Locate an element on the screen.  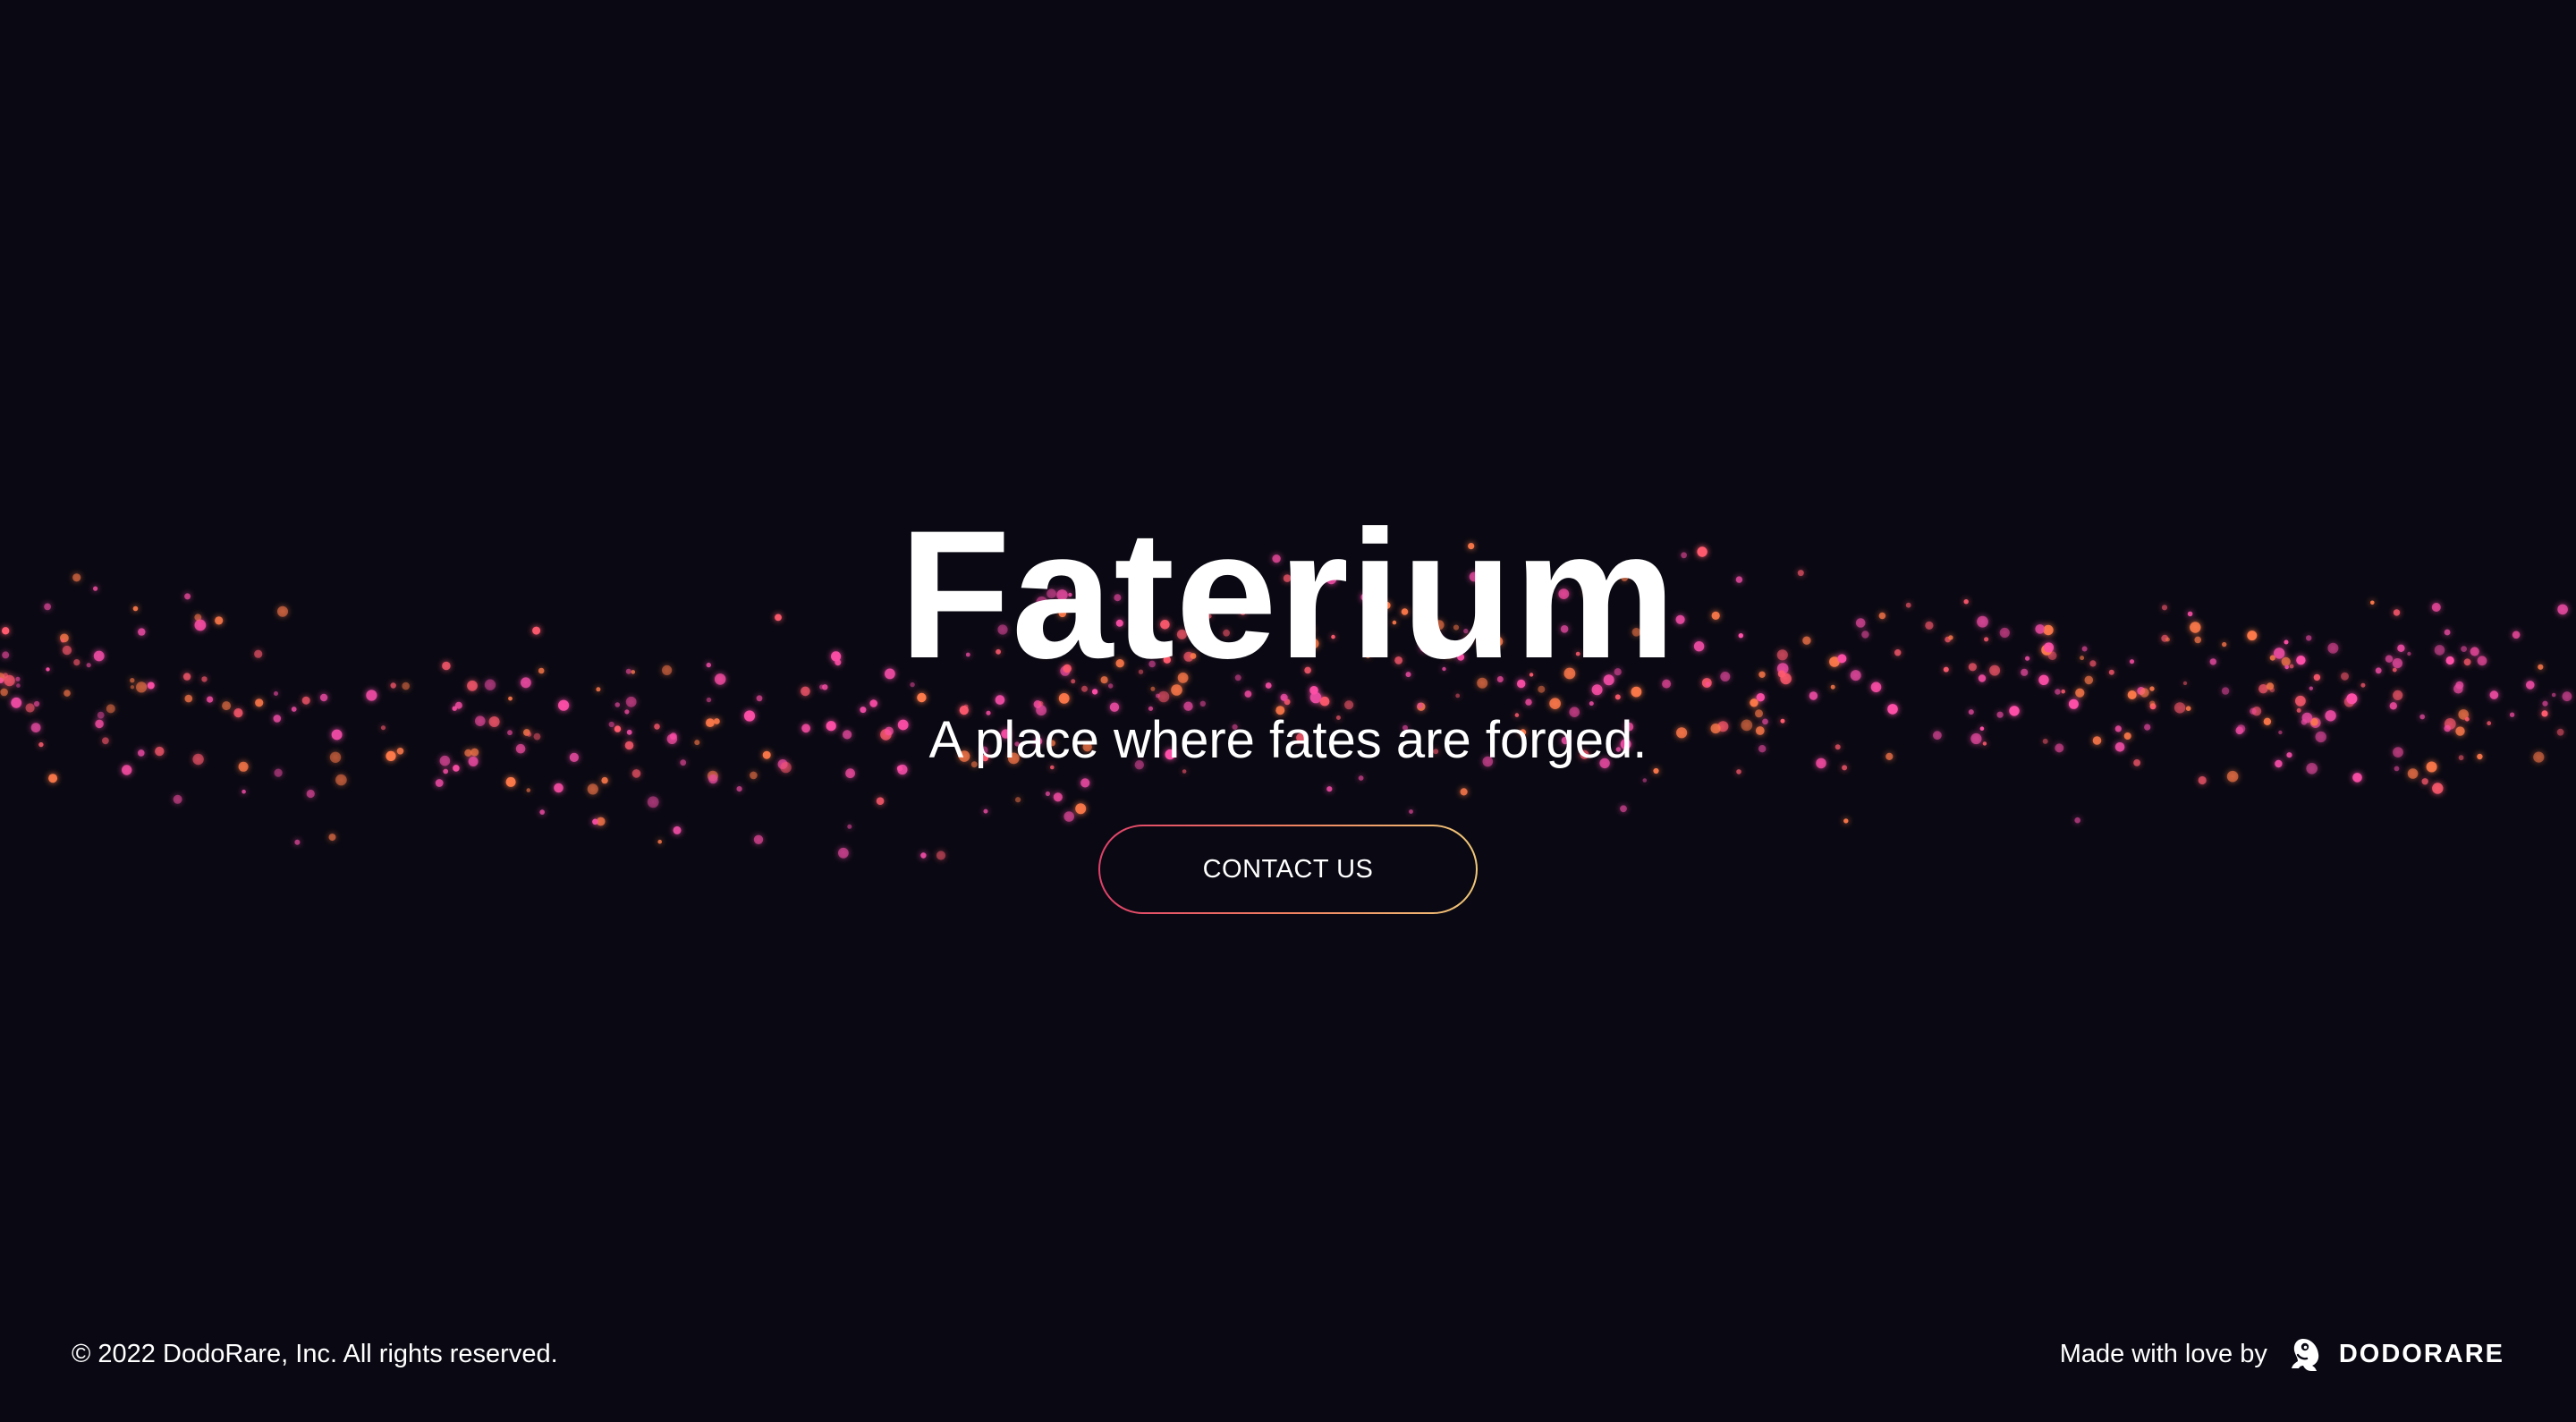
tagline: A place where fates are forged. is located at coordinates (1288, 740).